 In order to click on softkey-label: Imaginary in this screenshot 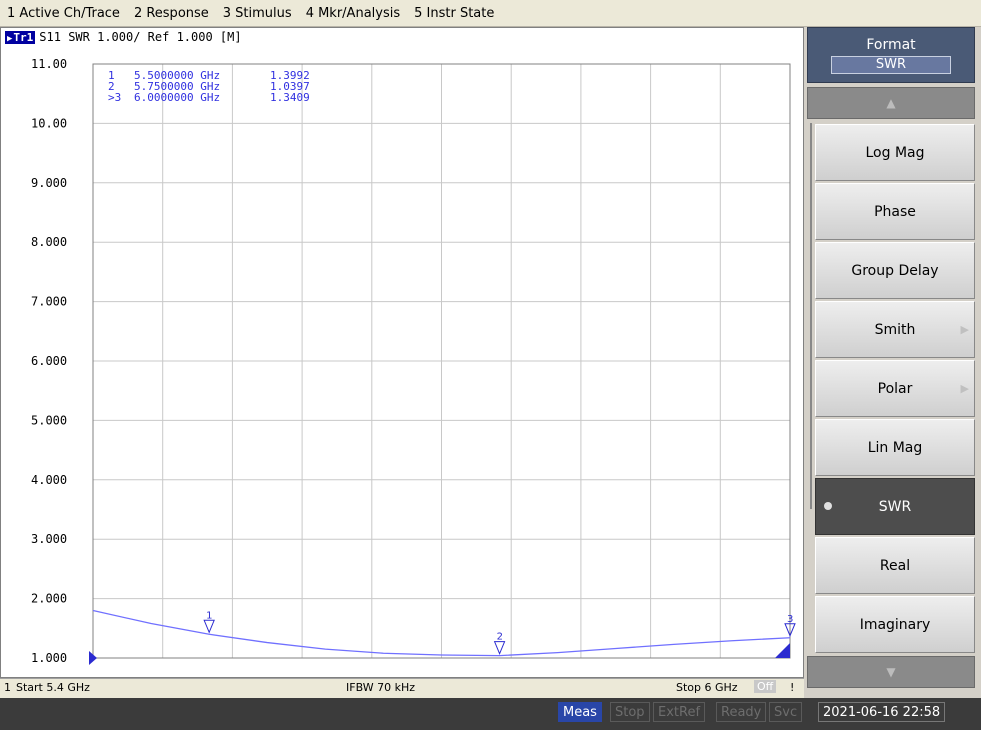, I will do `click(895, 624)`.